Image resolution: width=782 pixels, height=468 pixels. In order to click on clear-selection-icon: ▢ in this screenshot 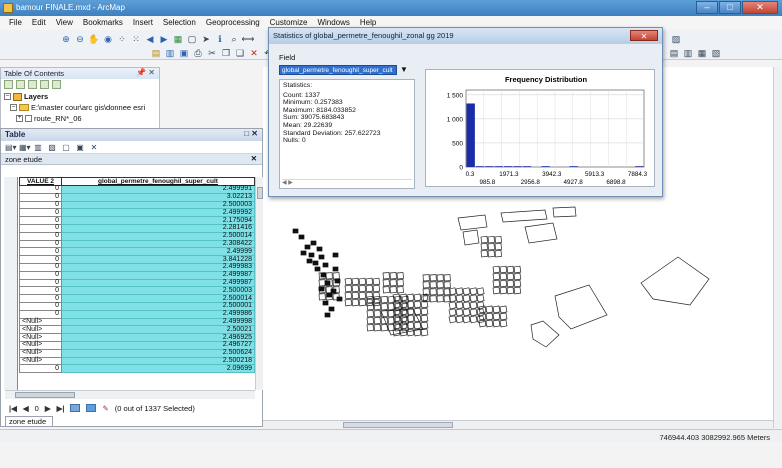, I will do `click(192, 39)`.